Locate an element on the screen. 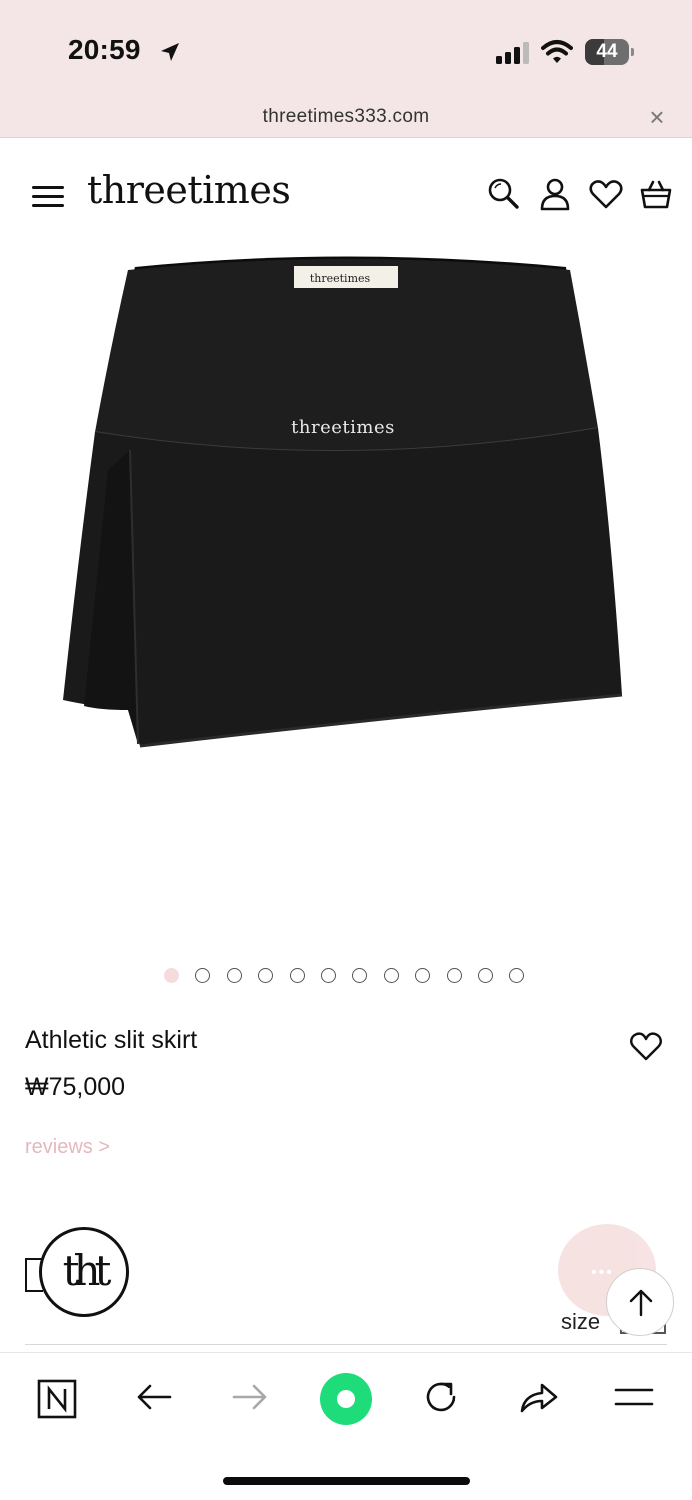 The height and width of the screenshot is (1500, 692). scroll-to-top-button is located at coordinates (640, 1302).